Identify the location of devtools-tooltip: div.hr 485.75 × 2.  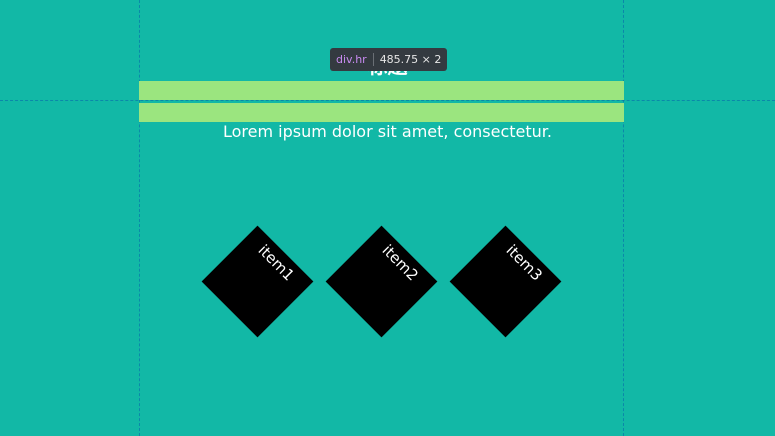
(389, 59).